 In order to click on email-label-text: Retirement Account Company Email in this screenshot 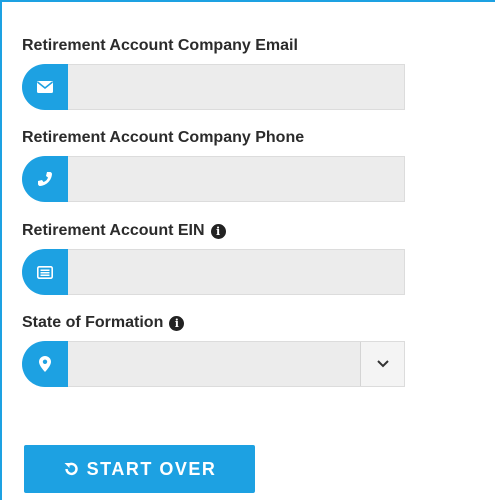, I will do `click(160, 45)`.